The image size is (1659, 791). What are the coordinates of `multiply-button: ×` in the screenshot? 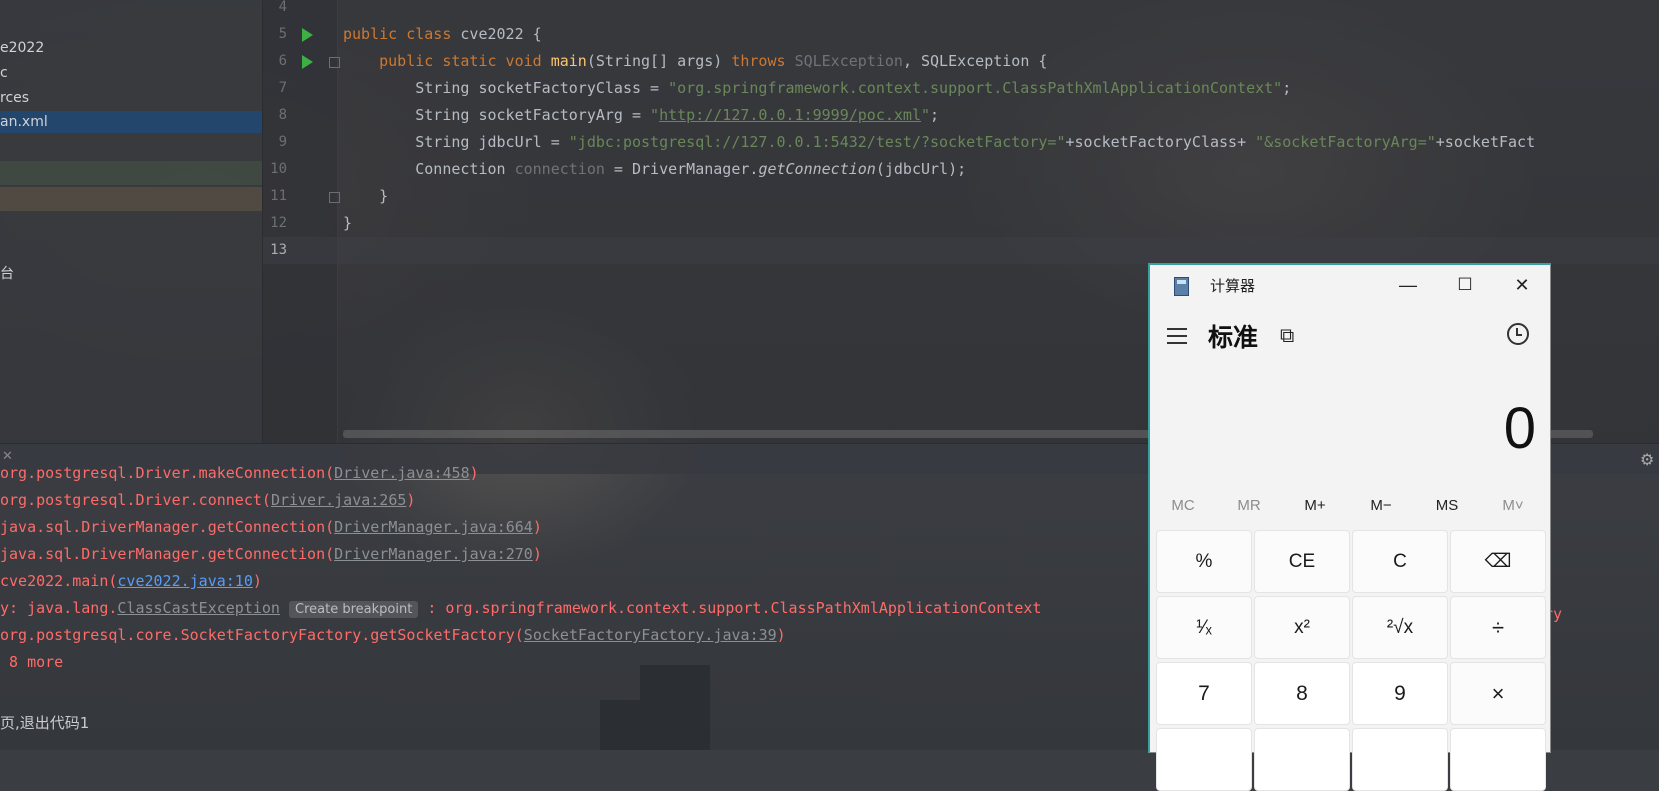 It's located at (1498, 693).